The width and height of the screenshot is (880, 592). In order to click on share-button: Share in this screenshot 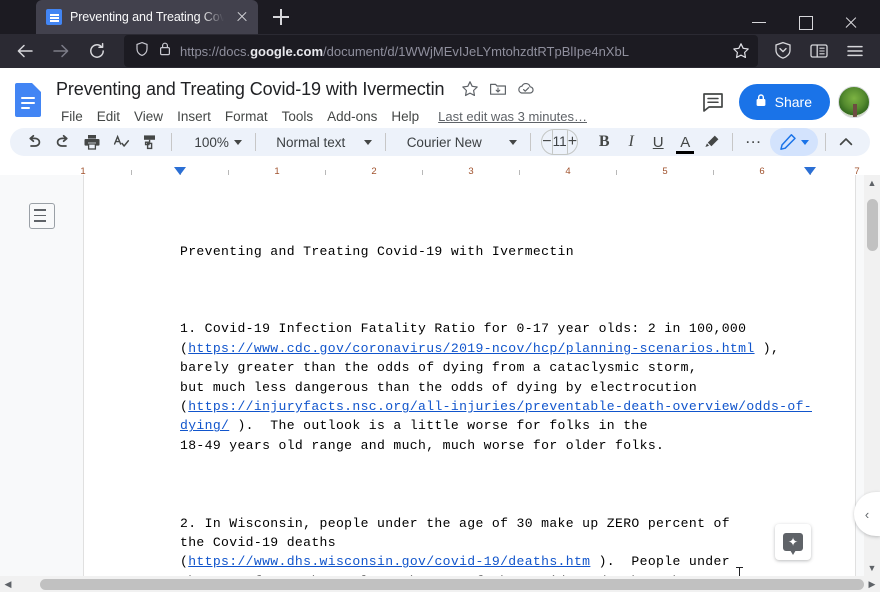, I will do `click(784, 102)`.